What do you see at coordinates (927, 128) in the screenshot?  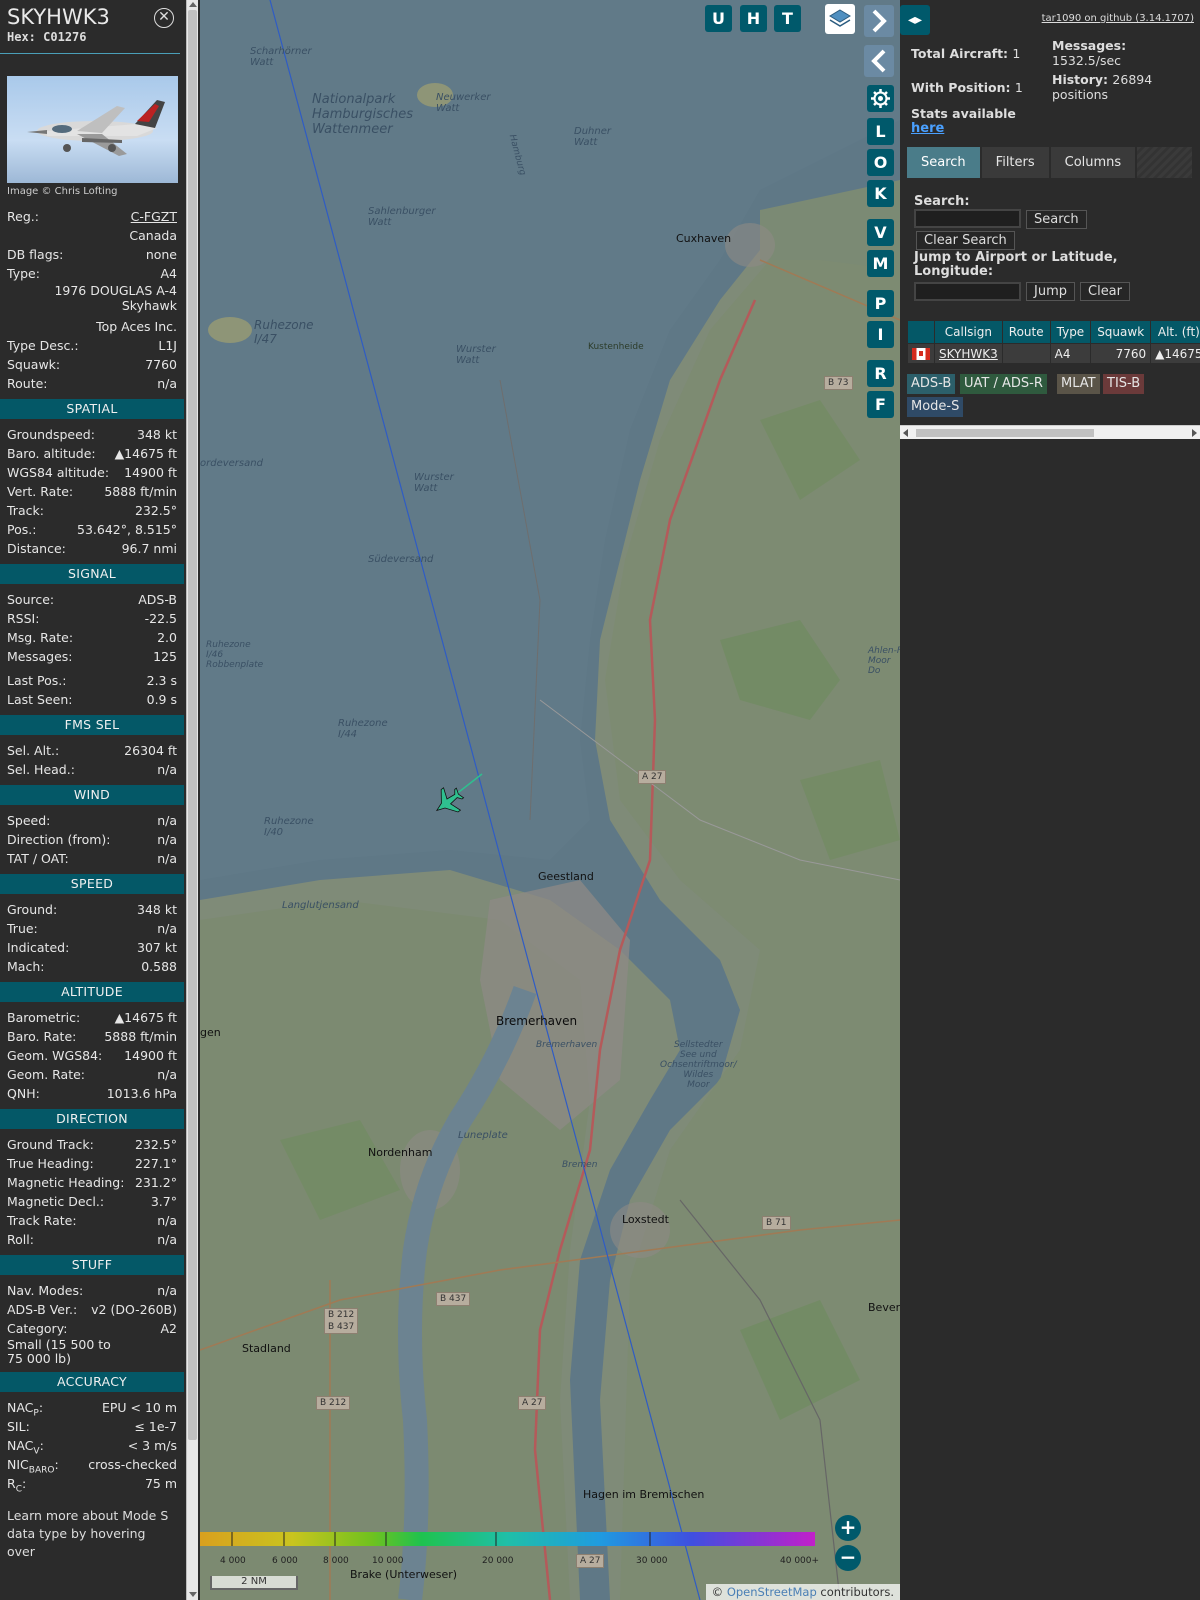 I see `stats-link: here` at bounding box center [927, 128].